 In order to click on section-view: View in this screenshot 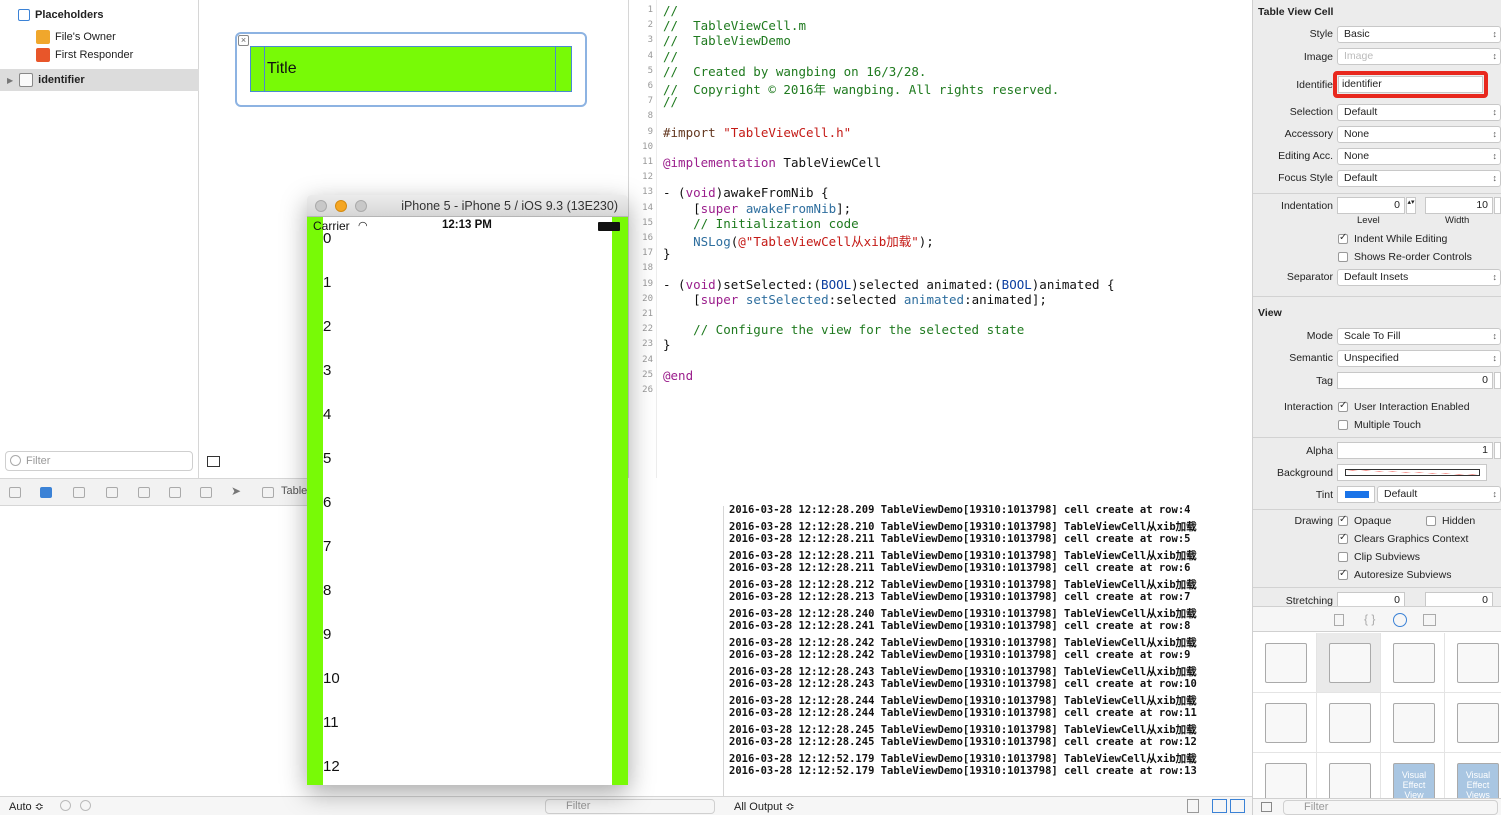, I will do `click(1270, 313)`.